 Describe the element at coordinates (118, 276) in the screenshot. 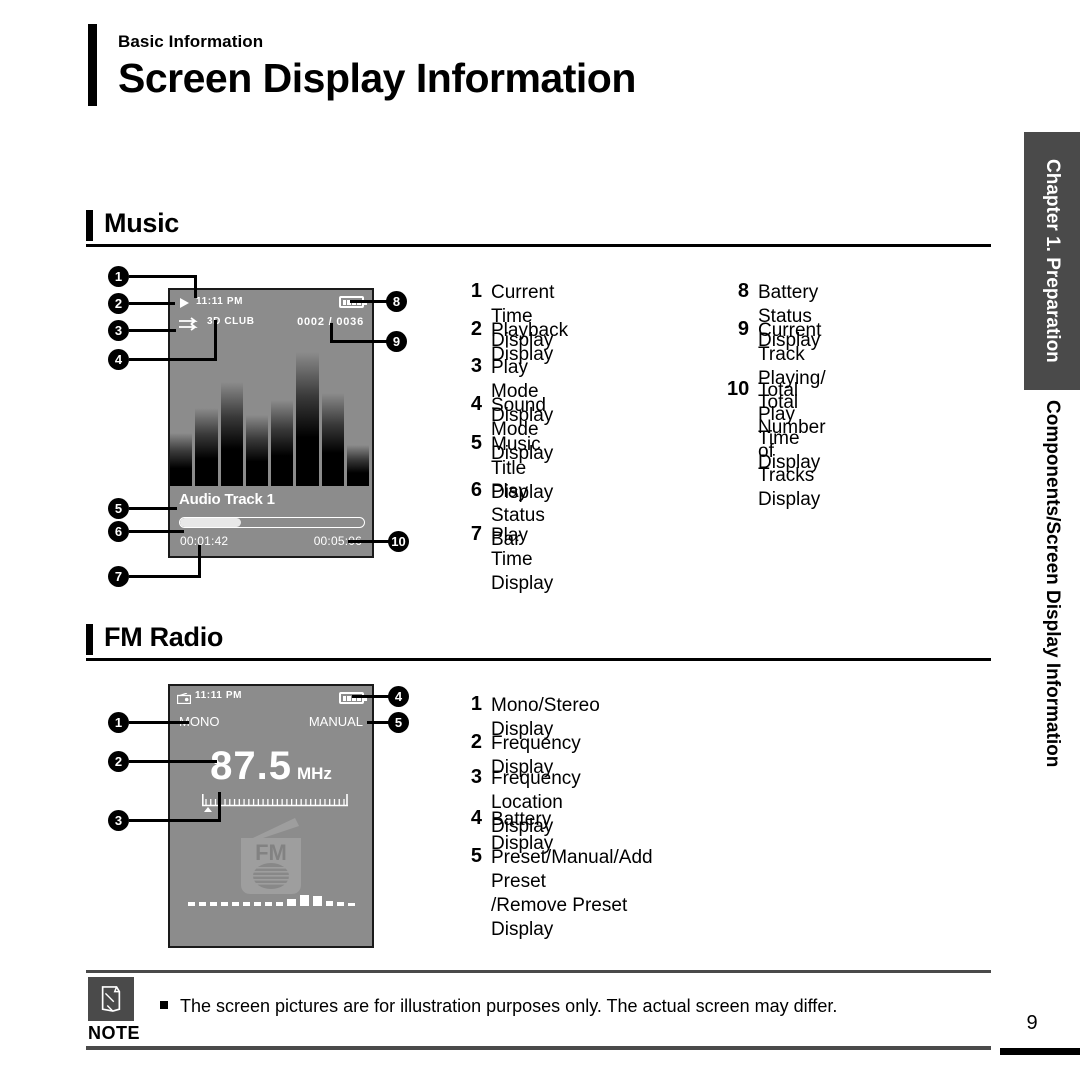

I see `callout-music-1: 1` at that location.